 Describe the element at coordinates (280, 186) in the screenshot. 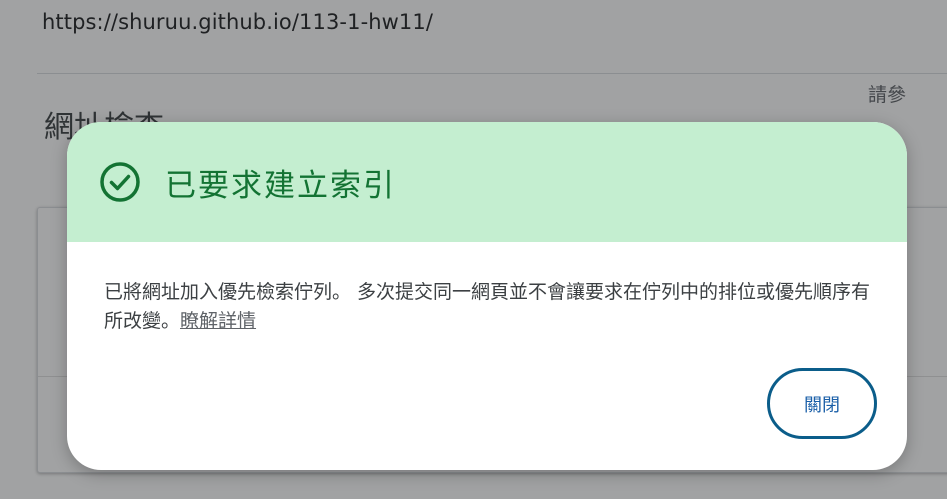

I see `dialog-title: 已要求建立索引` at that location.